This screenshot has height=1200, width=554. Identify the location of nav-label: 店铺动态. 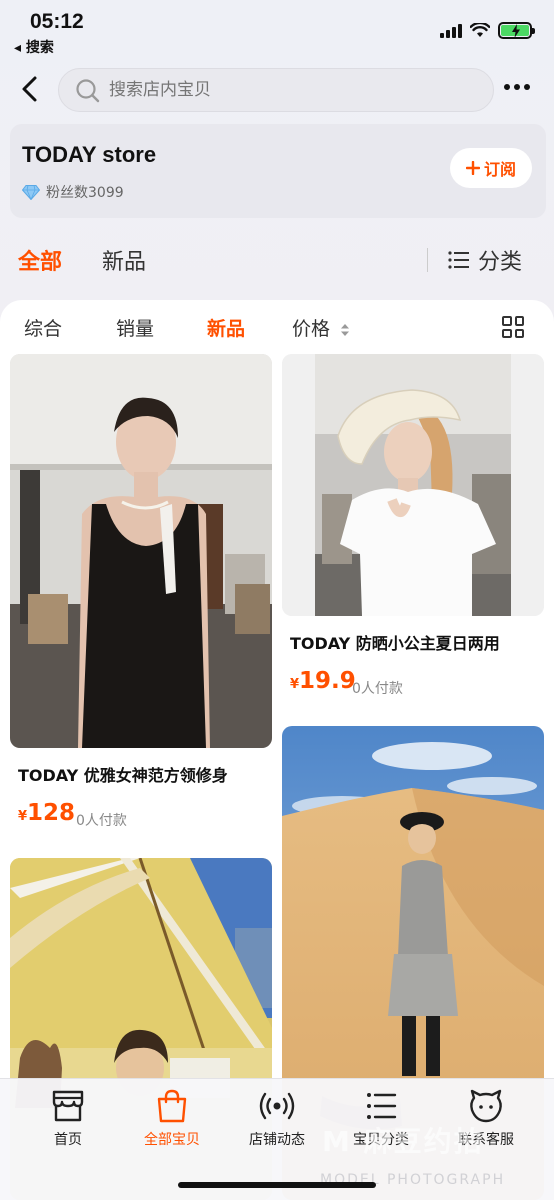
(277, 1140).